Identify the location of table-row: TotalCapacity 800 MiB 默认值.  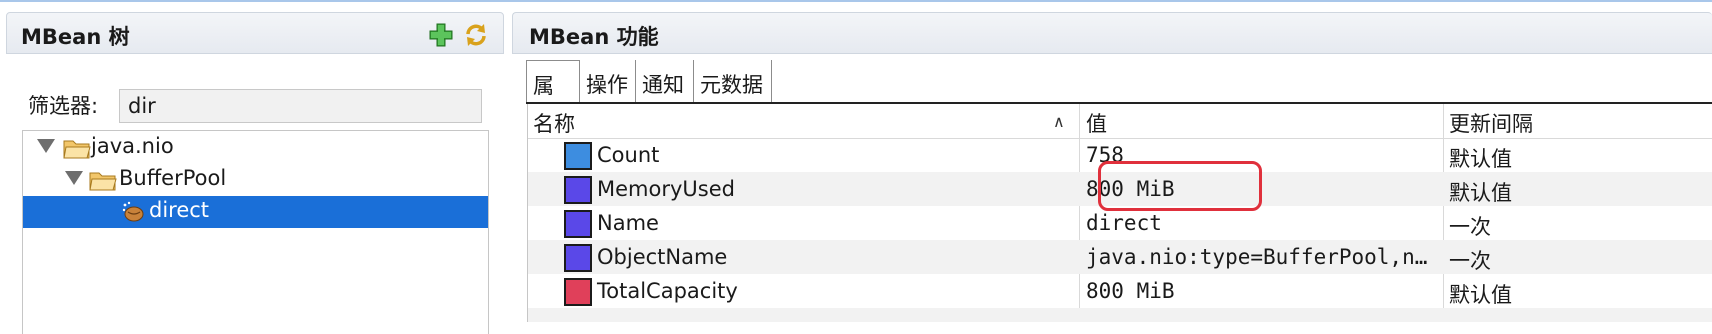
(1120, 291).